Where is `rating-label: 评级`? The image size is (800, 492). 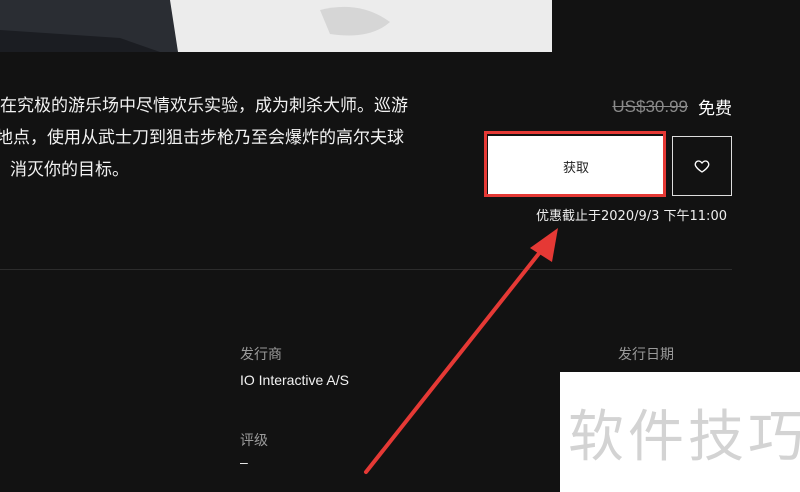 rating-label: 评级 is located at coordinates (254, 441).